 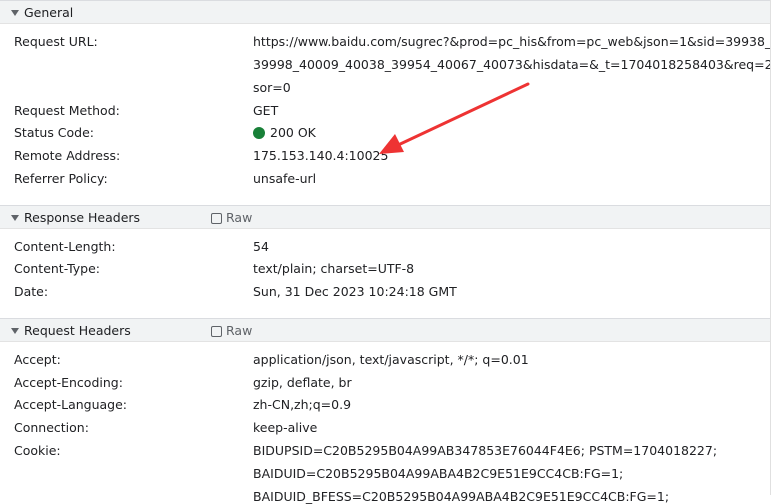 What do you see at coordinates (285, 178) in the screenshot?
I see `referrer-policy-value: unsafe-url` at bounding box center [285, 178].